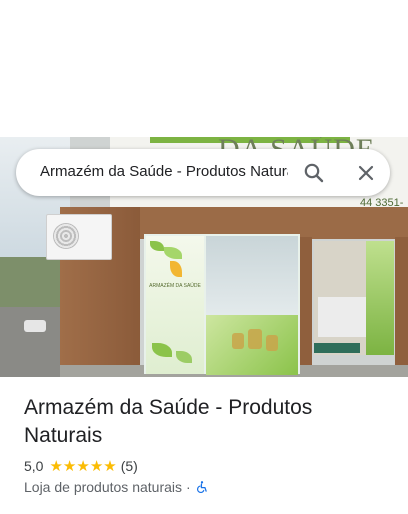  I want to click on clear-search-button, so click(366, 173).